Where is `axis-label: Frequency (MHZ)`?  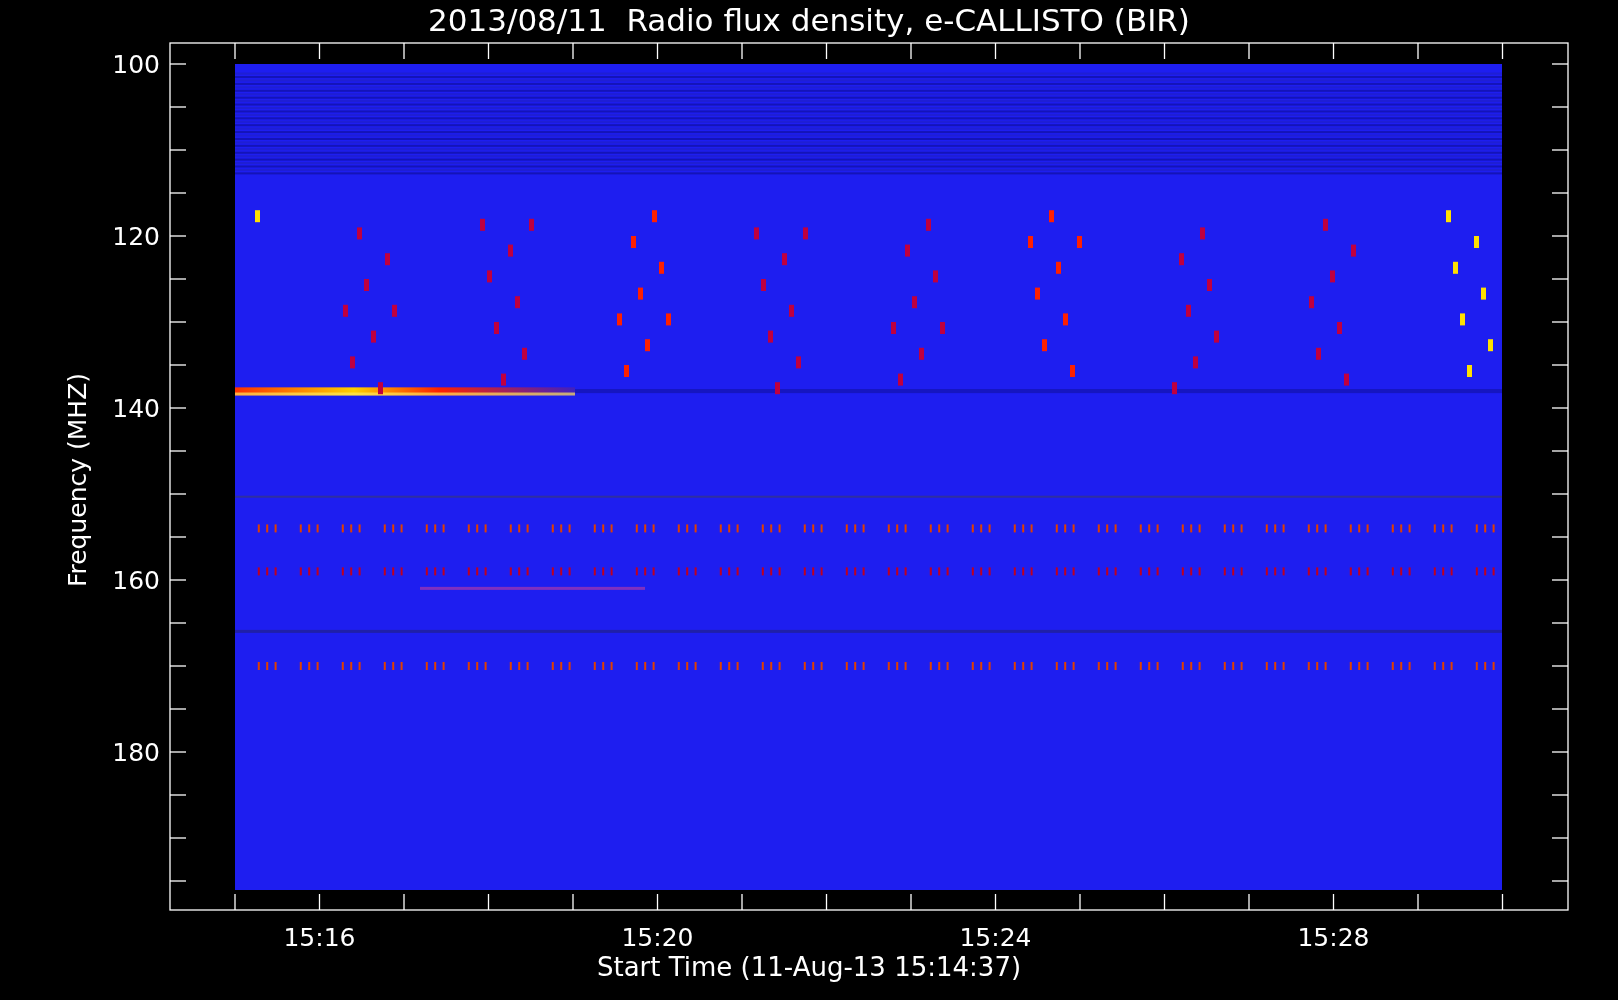 axis-label: Frequency (MHZ) is located at coordinates (77, 480).